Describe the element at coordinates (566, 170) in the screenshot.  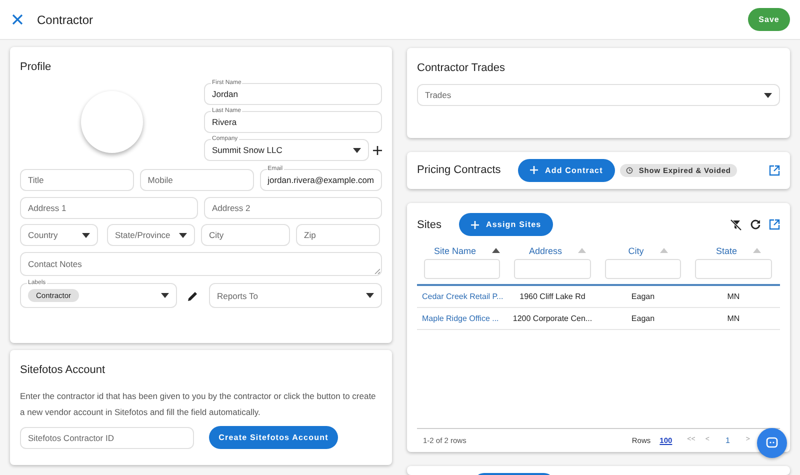
I see `add-contract-button: Add Contract` at that location.